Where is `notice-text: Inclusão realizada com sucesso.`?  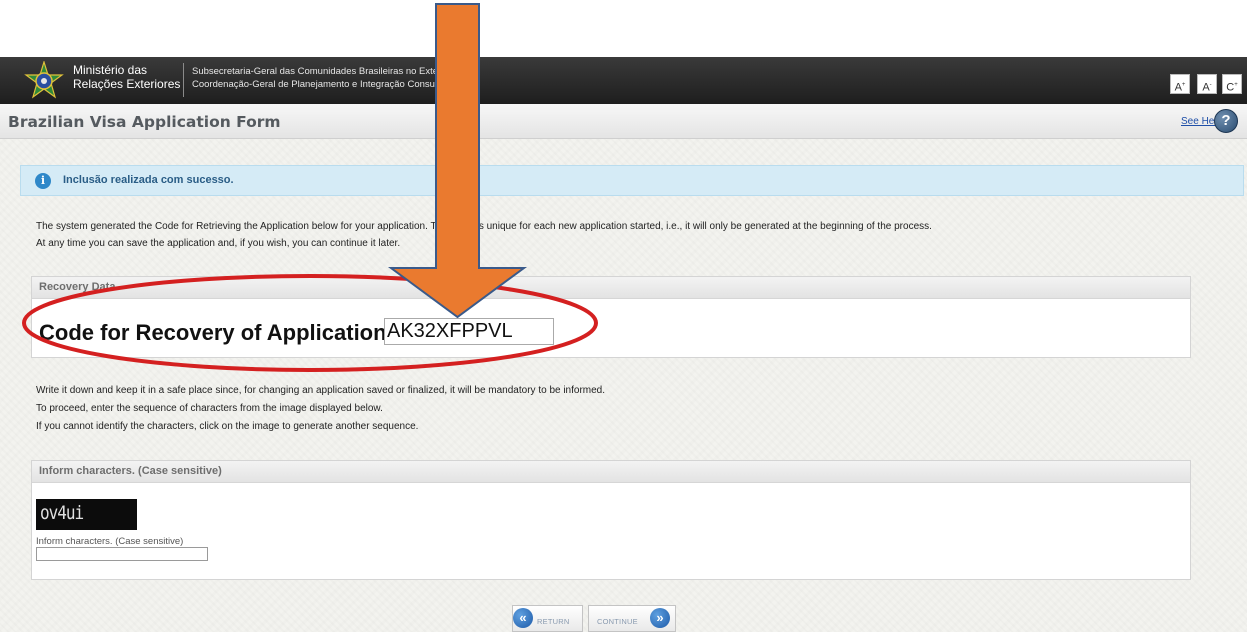
notice-text: Inclusão realizada com sucesso. is located at coordinates (148, 180).